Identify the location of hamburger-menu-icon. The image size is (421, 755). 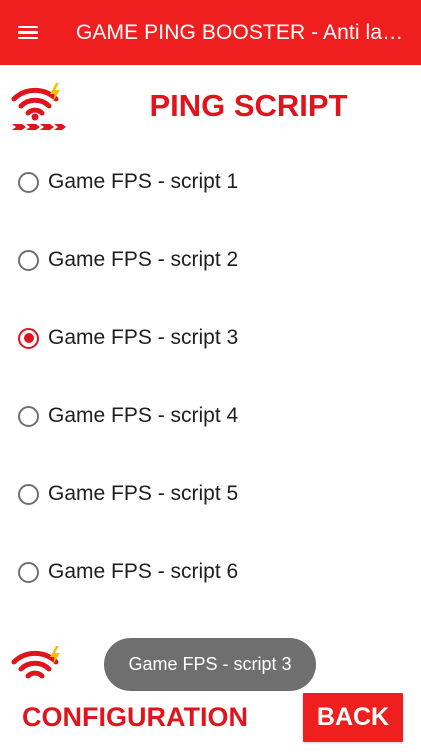
(28, 32).